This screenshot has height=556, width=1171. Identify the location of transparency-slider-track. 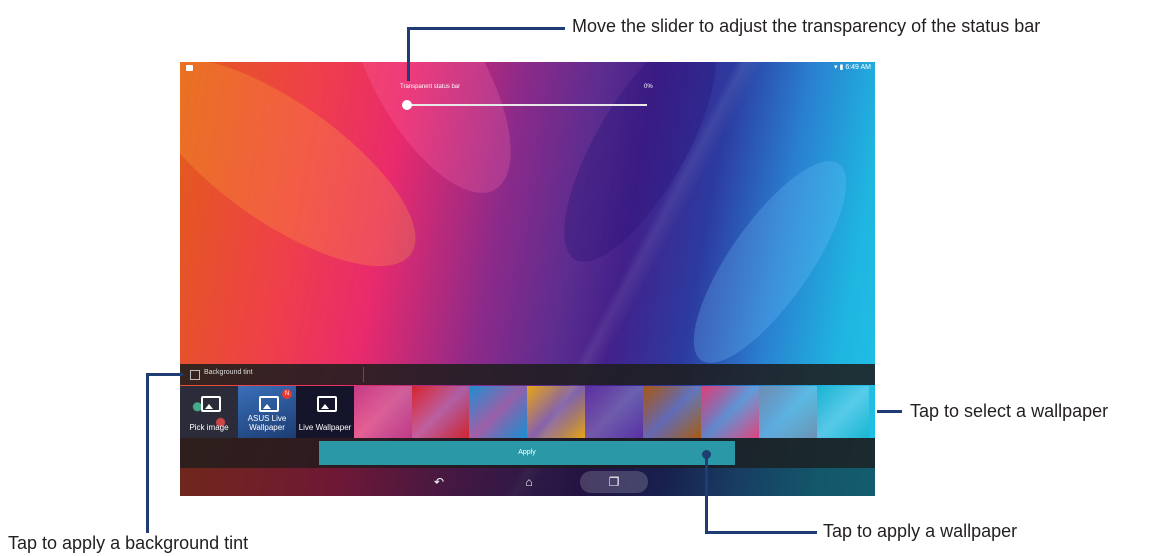
(527, 105).